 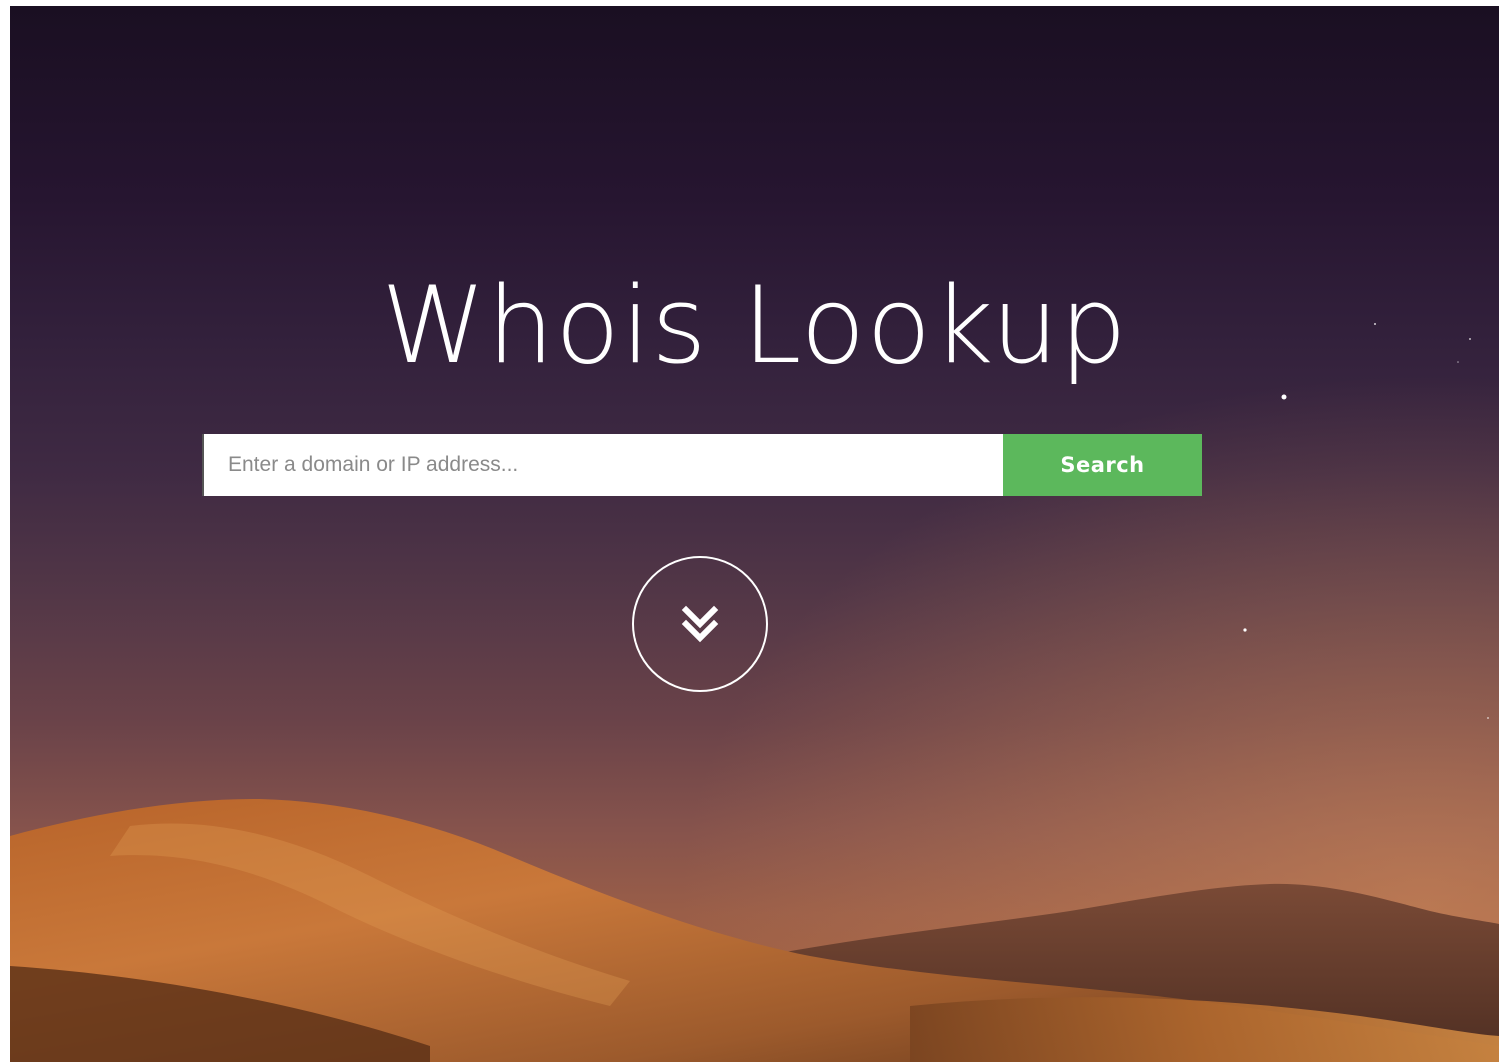 What do you see at coordinates (1102, 465) in the screenshot?
I see `search-button: Search` at bounding box center [1102, 465].